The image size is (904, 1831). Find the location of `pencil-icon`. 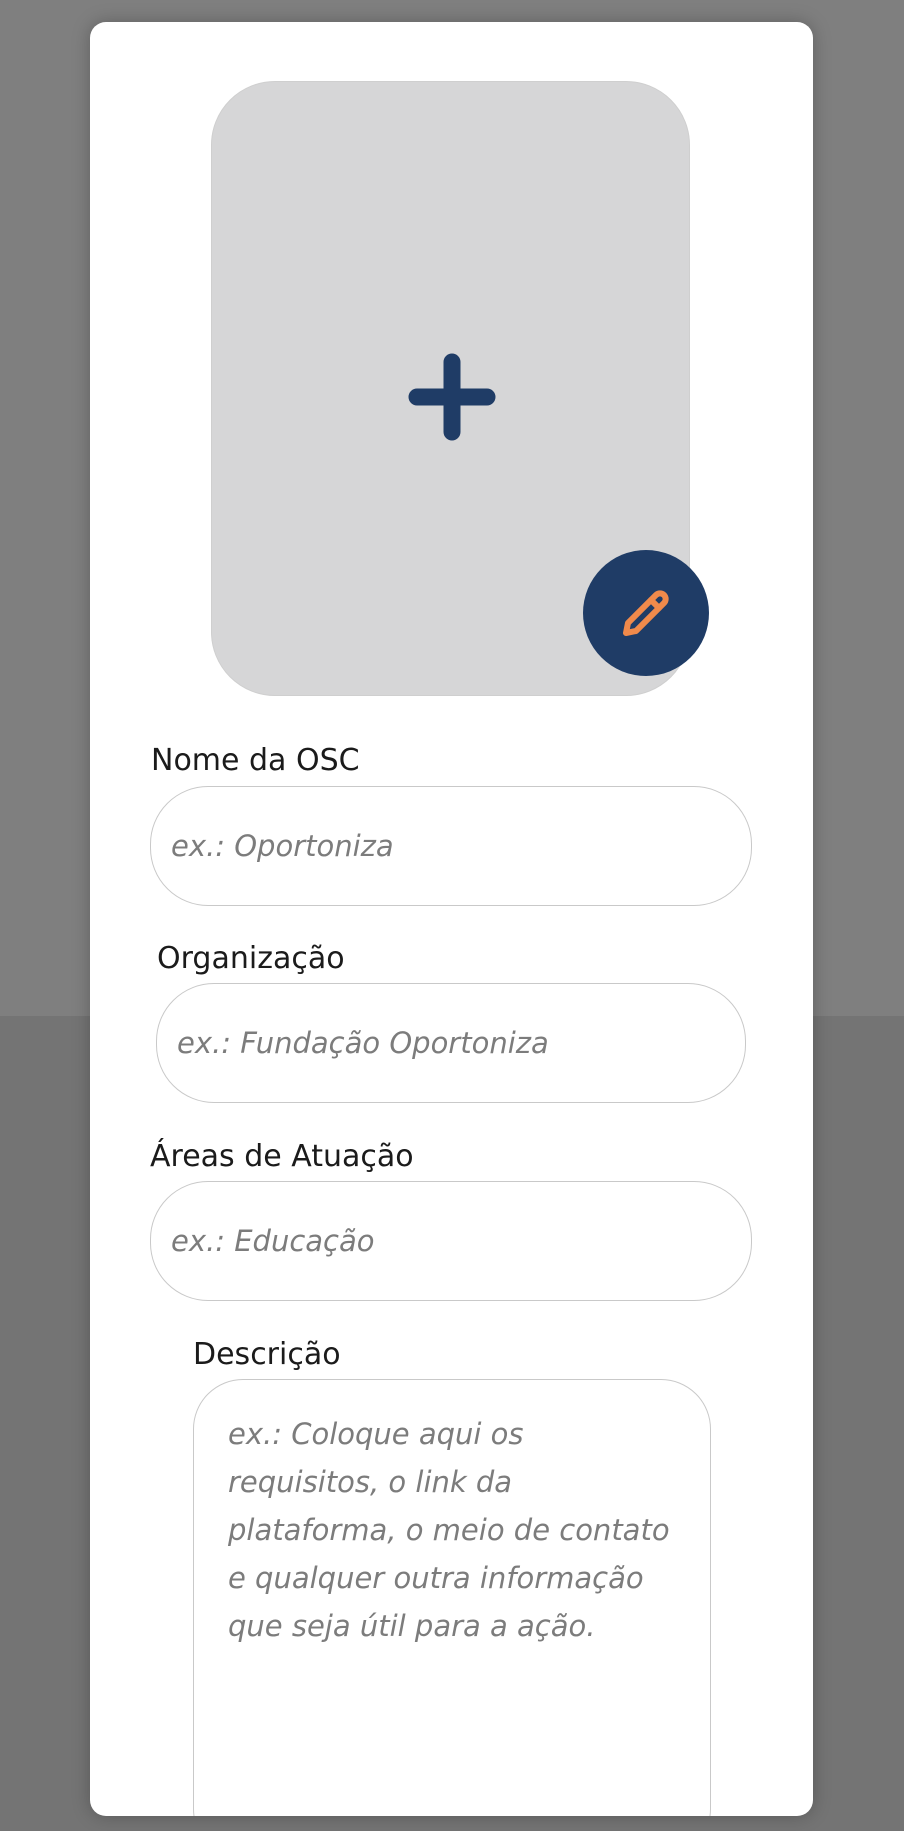

pencil-icon is located at coordinates (646, 613).